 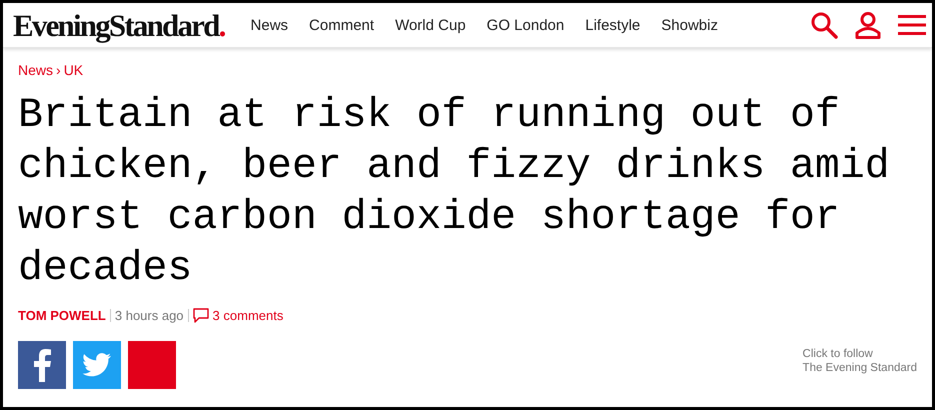 I want to click on nav-link: Lifestyle, so click(x=612, y=25).